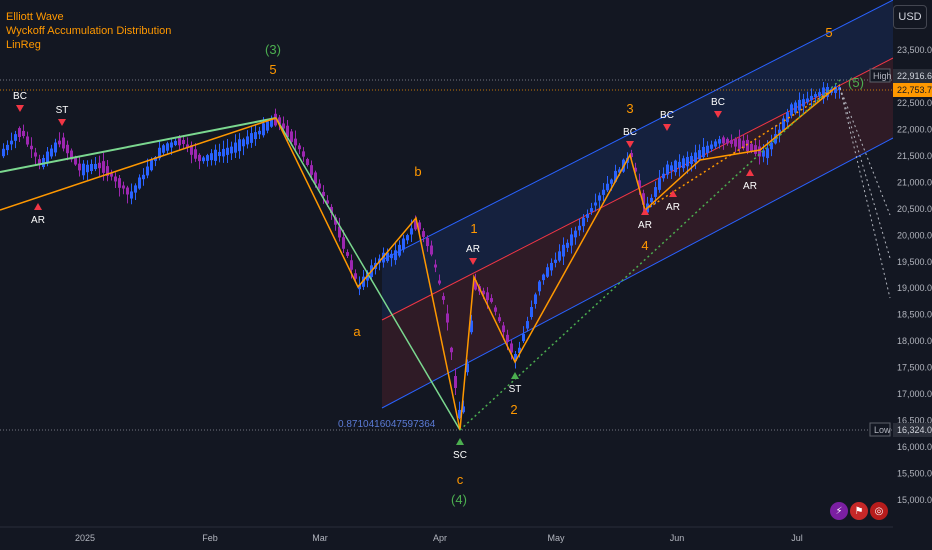  What do you see at coordinates (914, 394) in the screenshot?
I see `y-tick-label: 17,000.0` at bounding box center [914, 394].